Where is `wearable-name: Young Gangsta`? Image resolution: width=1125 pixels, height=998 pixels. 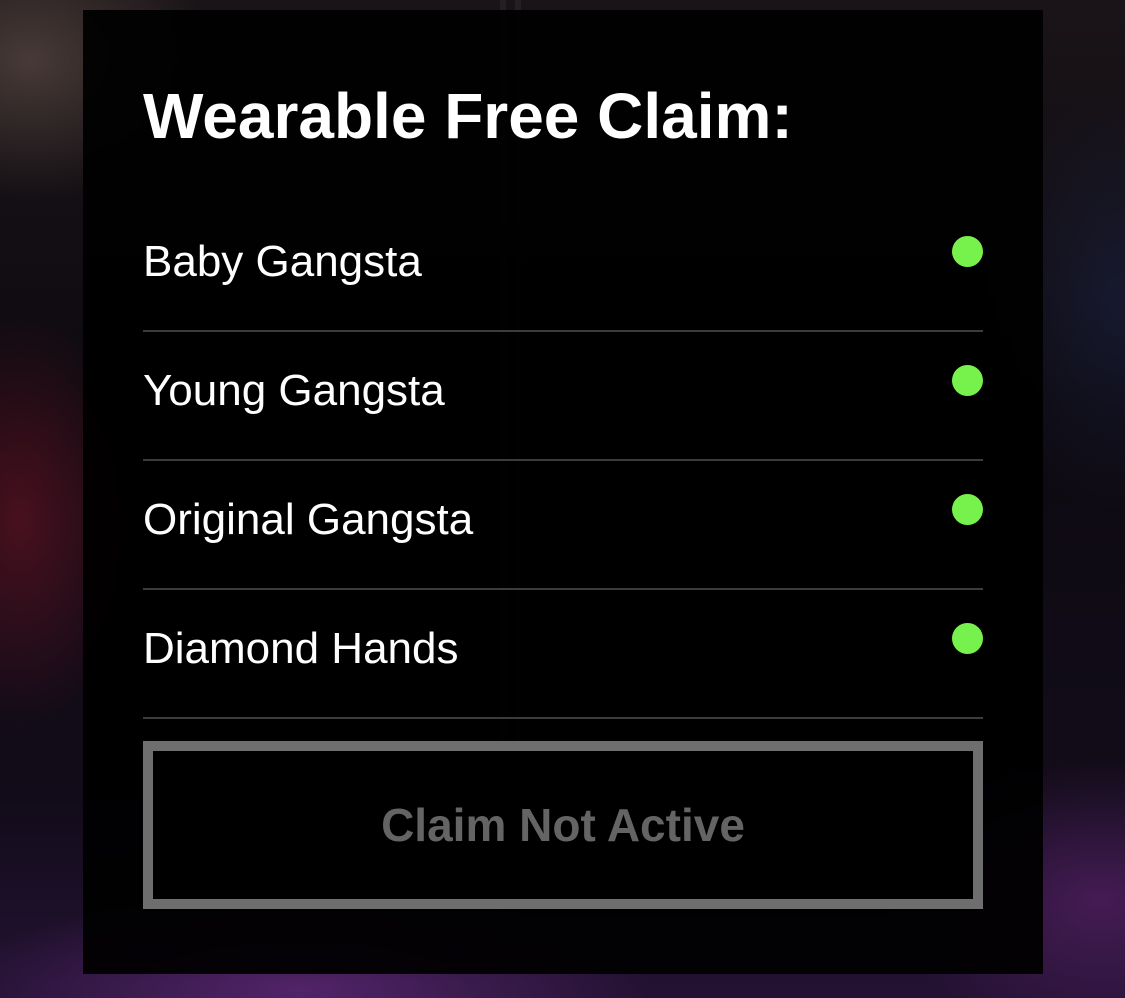
wearable-name: Young Gangsta is located at coordinates (294, 390).